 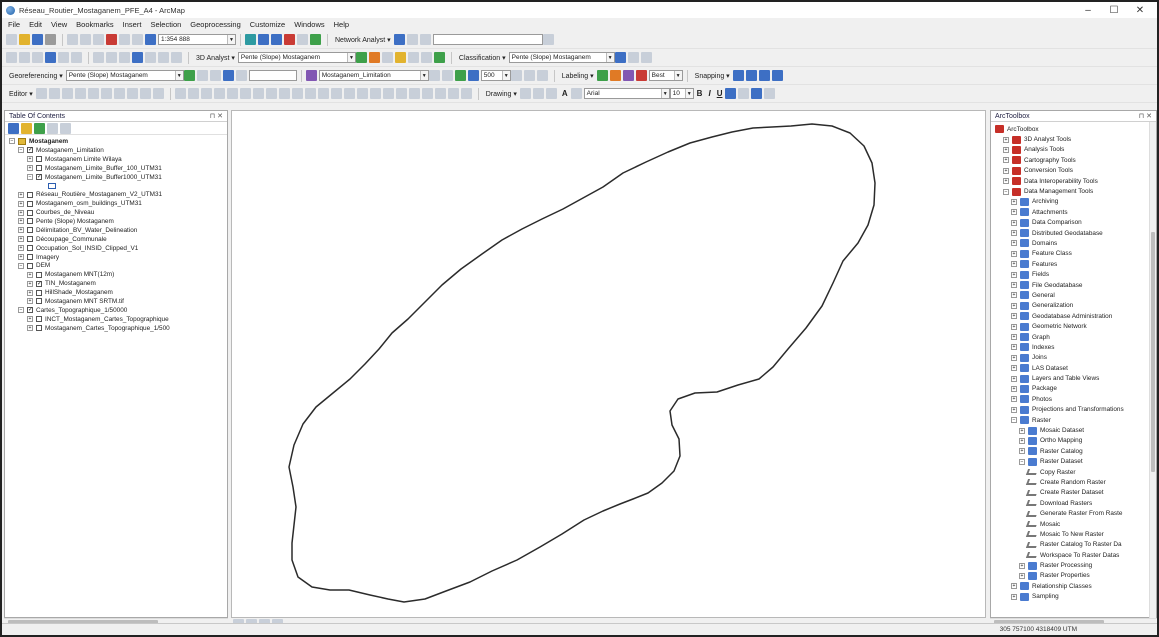 What do you see at coordinates (439, 57) in the screenshot?
I see `arcglobe-icon` at bounding box center [439, 57].